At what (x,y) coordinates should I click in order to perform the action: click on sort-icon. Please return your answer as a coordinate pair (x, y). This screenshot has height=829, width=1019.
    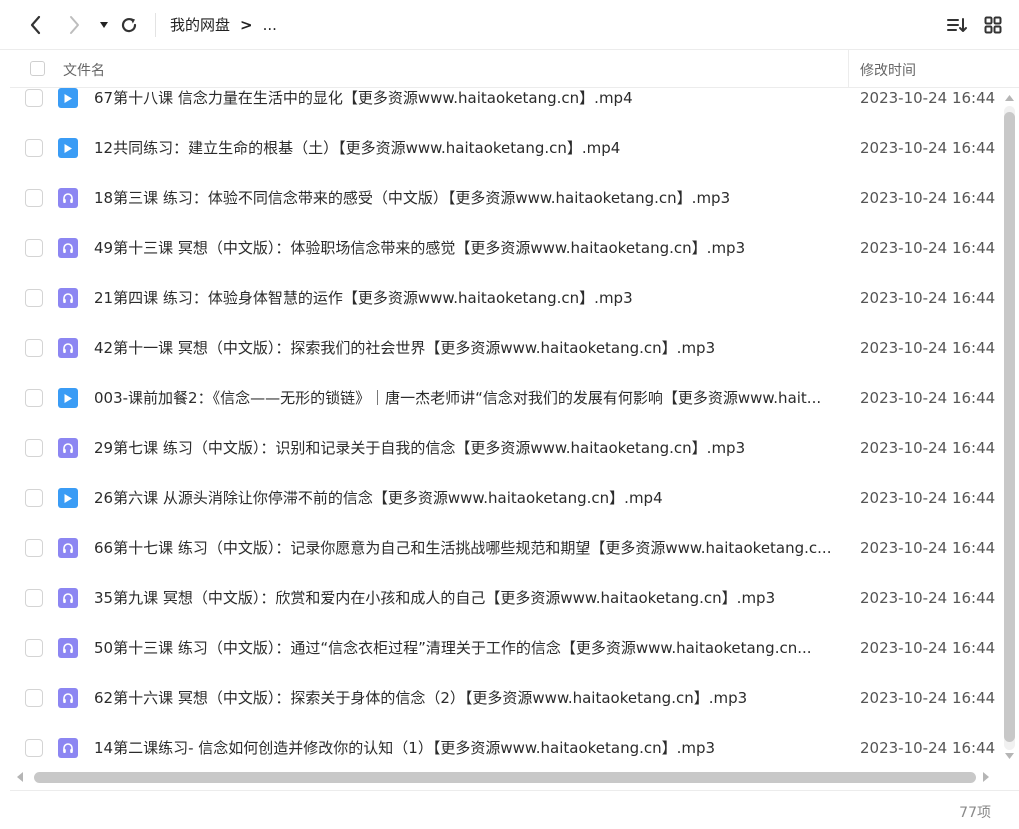
    Looking at the image, I should click on (957, 25).